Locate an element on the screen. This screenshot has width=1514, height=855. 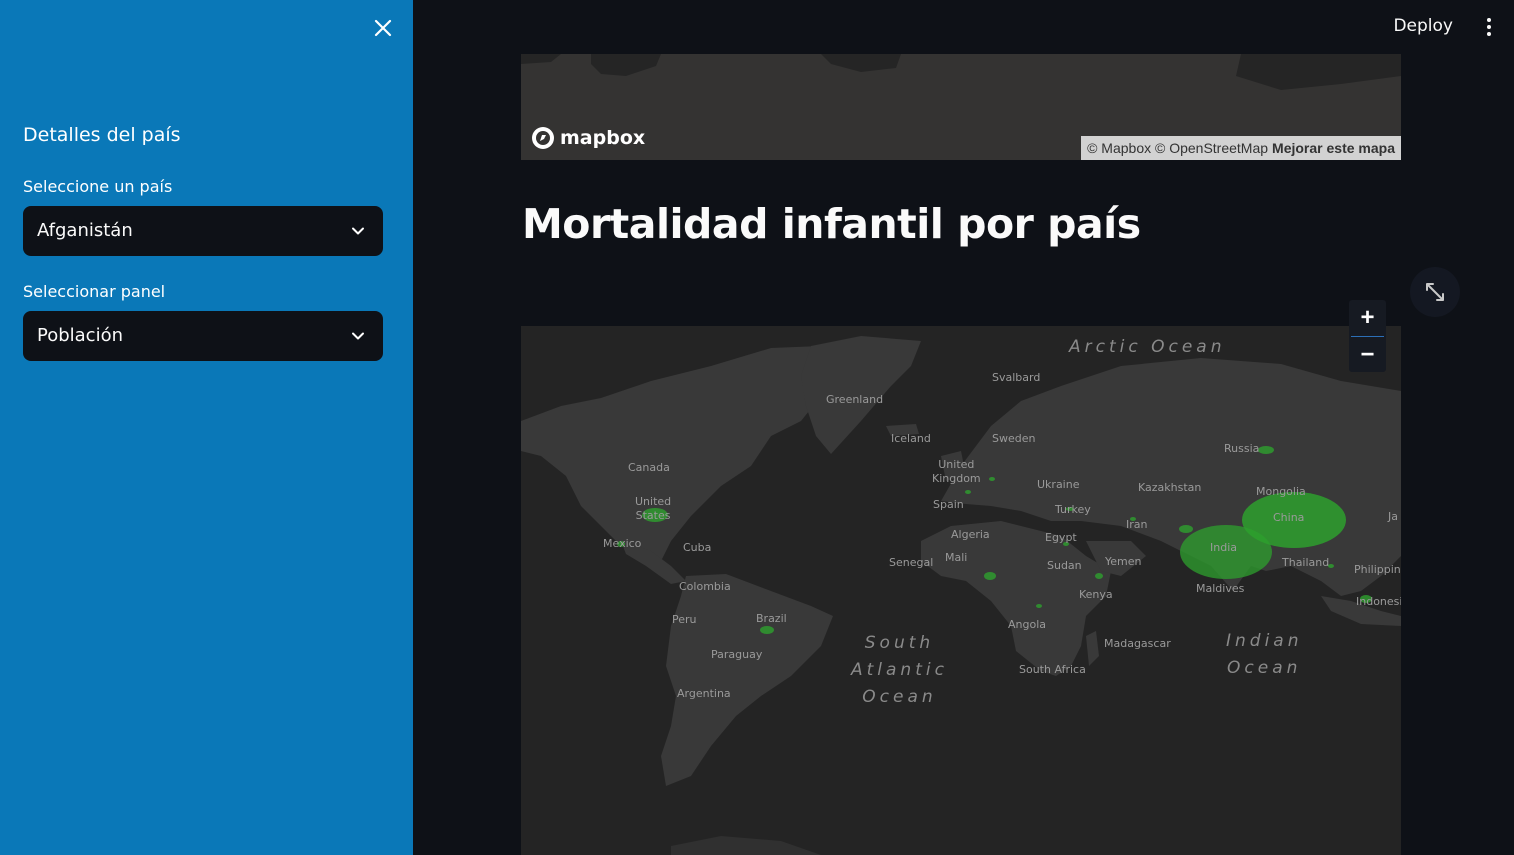
expand-icon is located at coordinates (1435, 292).